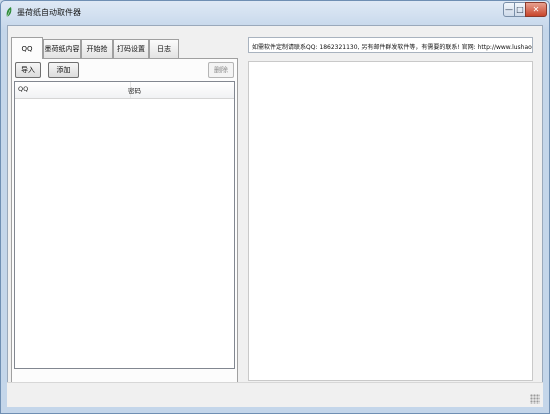 This screenshot has height=414, width=550. What do you see at coordinates (63, 70) in the screenshot?
I see `add-button: 添加` at bounding box center [63, 70].